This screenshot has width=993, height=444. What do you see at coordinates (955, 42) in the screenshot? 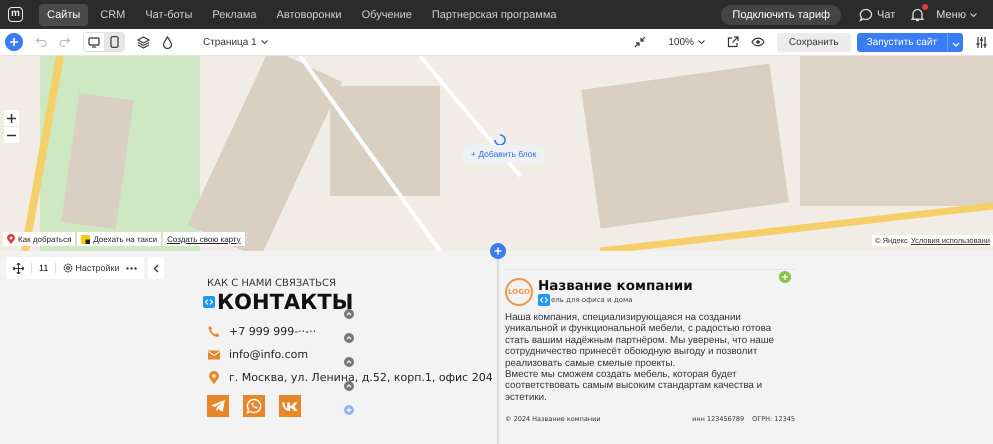
I see `publish-menu-button` at bounding box center [955, 42].